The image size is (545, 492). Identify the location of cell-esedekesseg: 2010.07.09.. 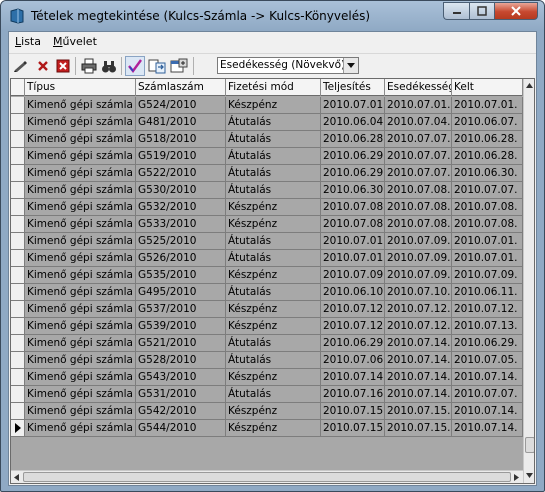
(418, 241).